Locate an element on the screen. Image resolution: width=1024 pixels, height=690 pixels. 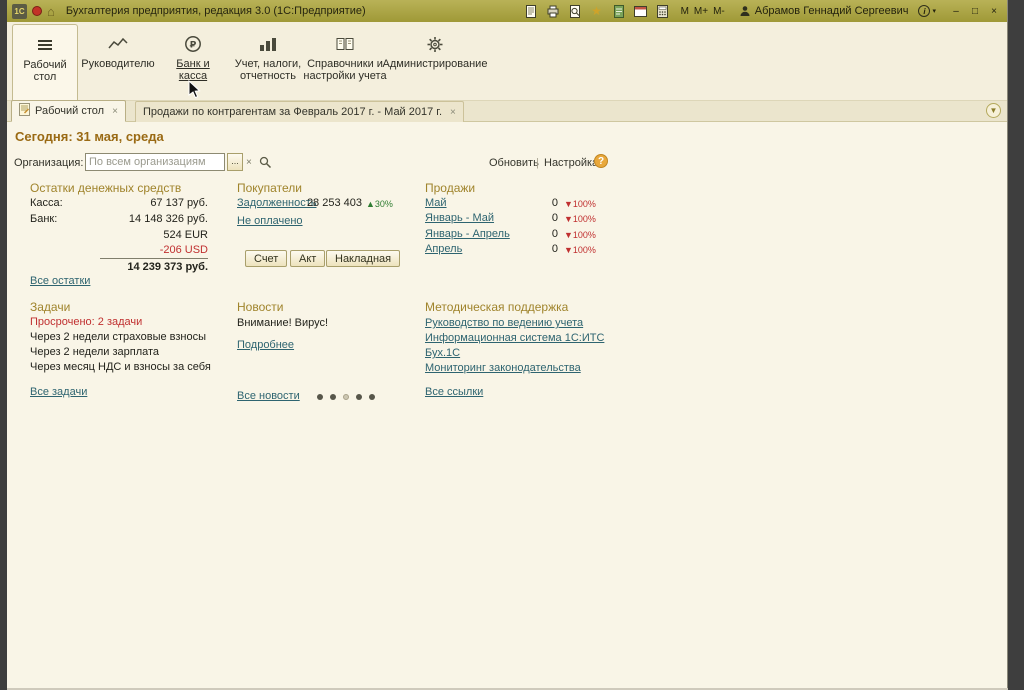
search-icon is located at coordinates (265, 165).